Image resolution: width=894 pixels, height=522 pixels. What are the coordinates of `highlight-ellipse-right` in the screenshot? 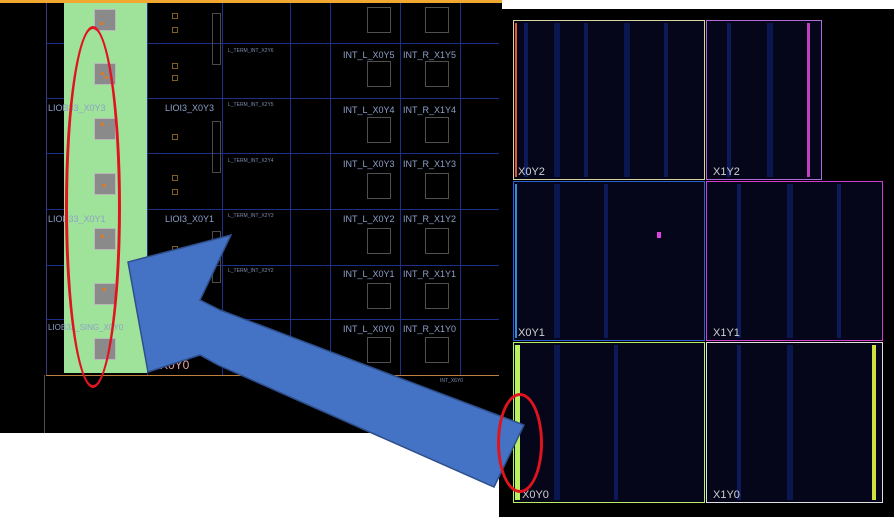 It's located at (520, 443).